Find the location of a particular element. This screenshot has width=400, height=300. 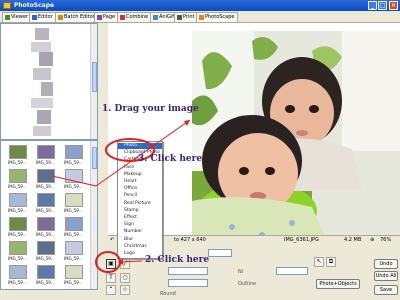

image-dimensions: to 427 x 640 is located at coordinates (190, 240).